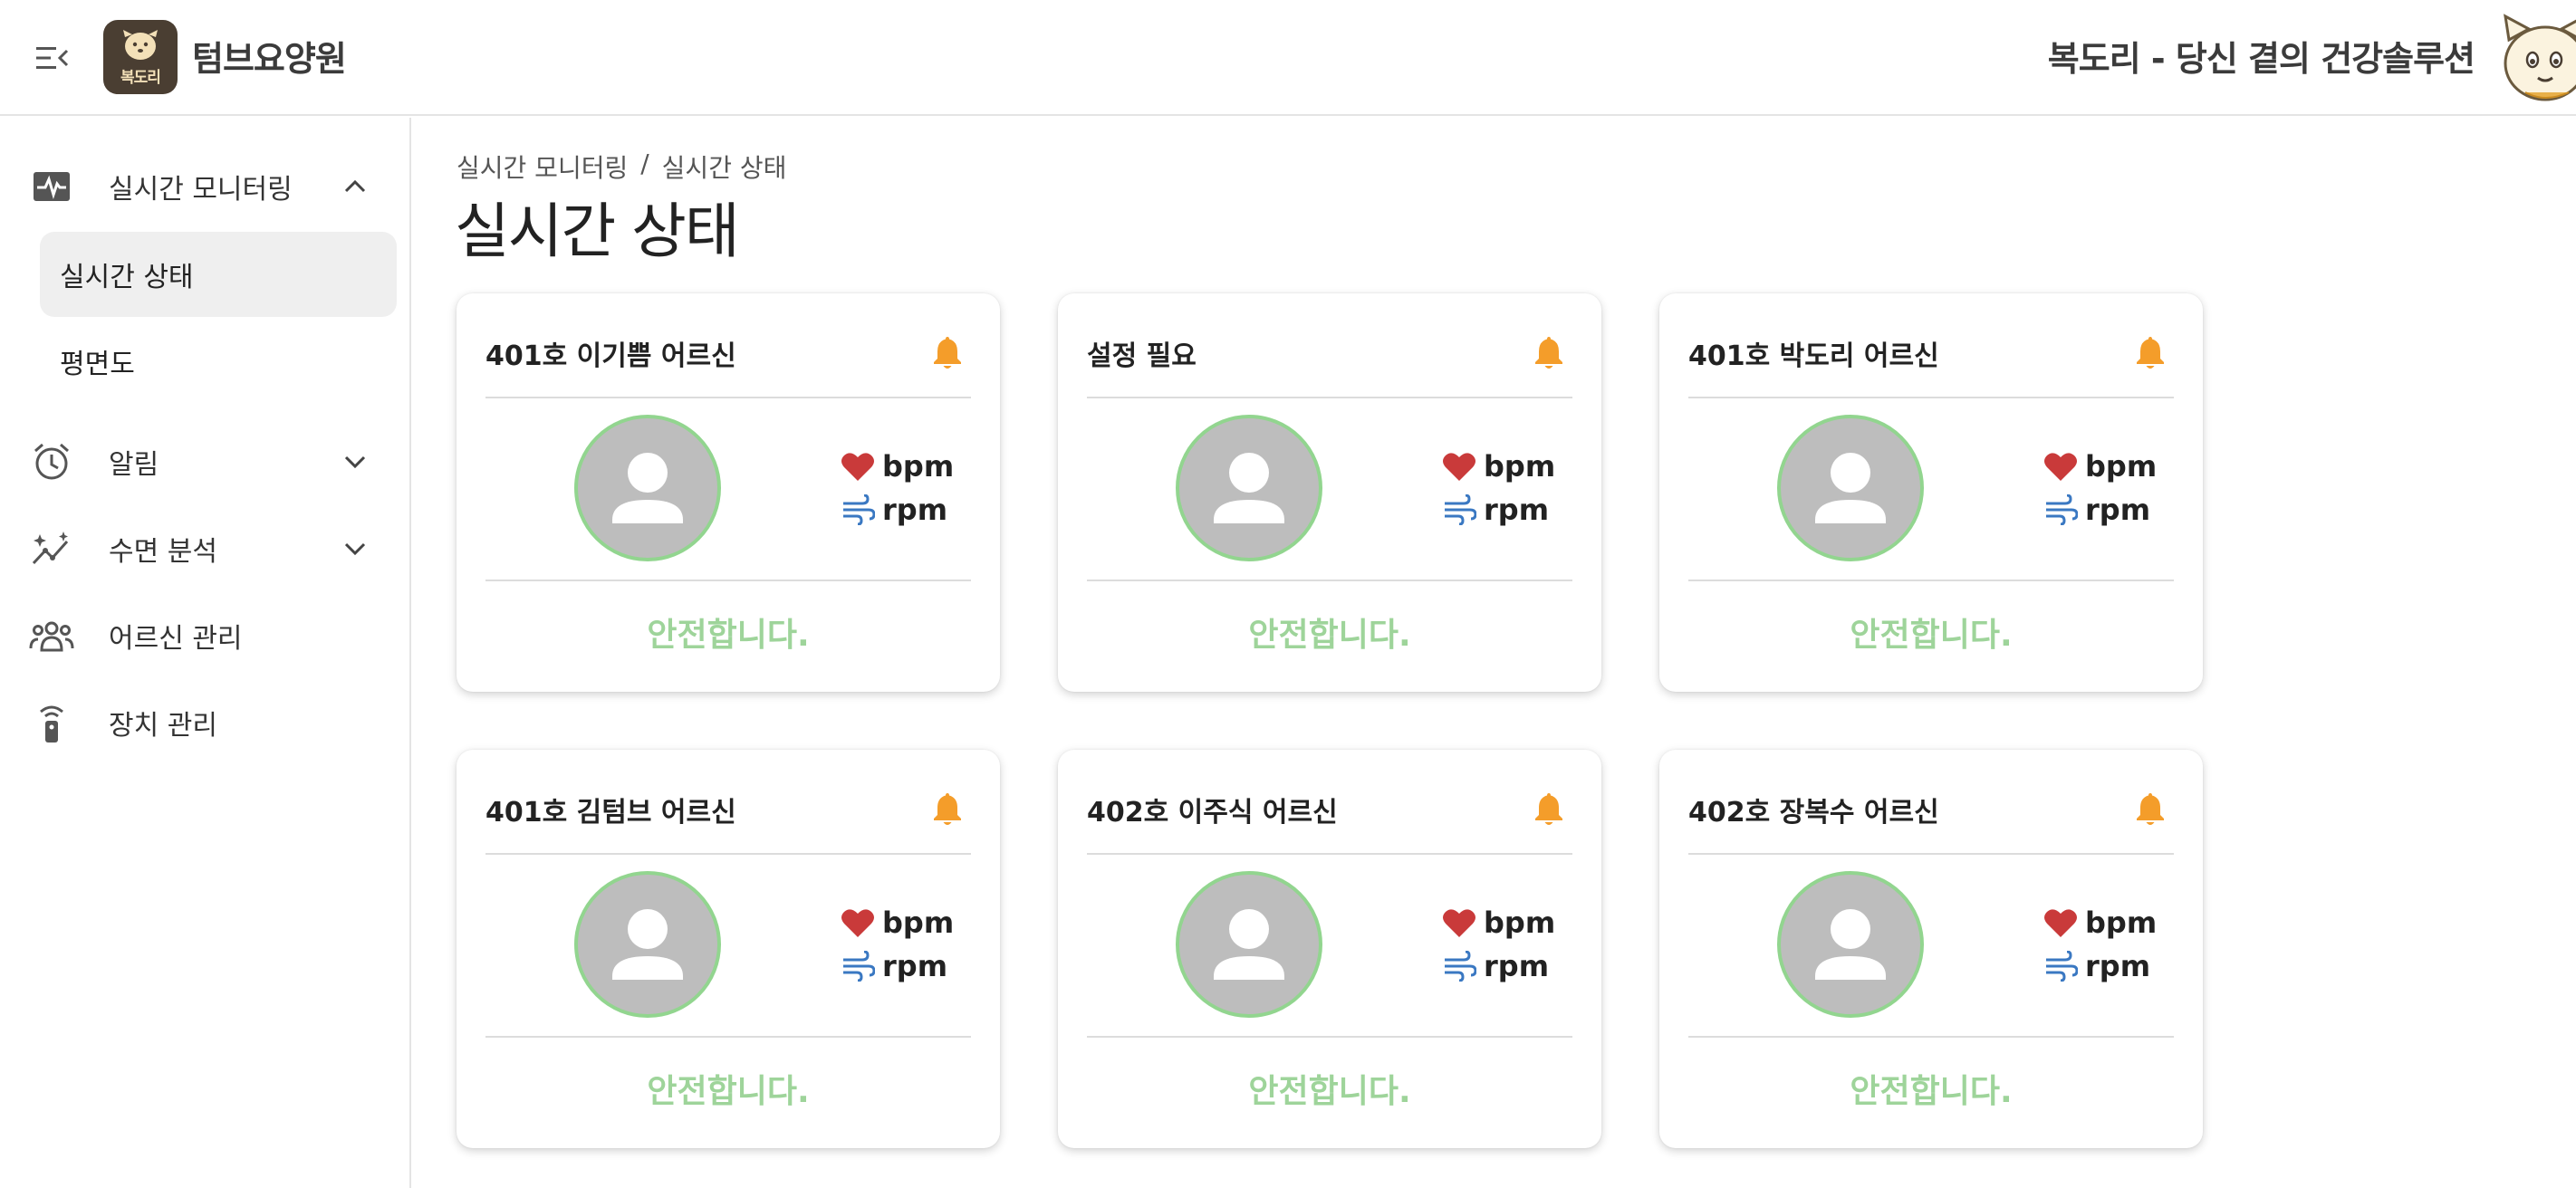  Describe the element at coordinates (218, 362) in the screenshot. I see `sidebar-subitem-floor-plan: 평면도` at that location.